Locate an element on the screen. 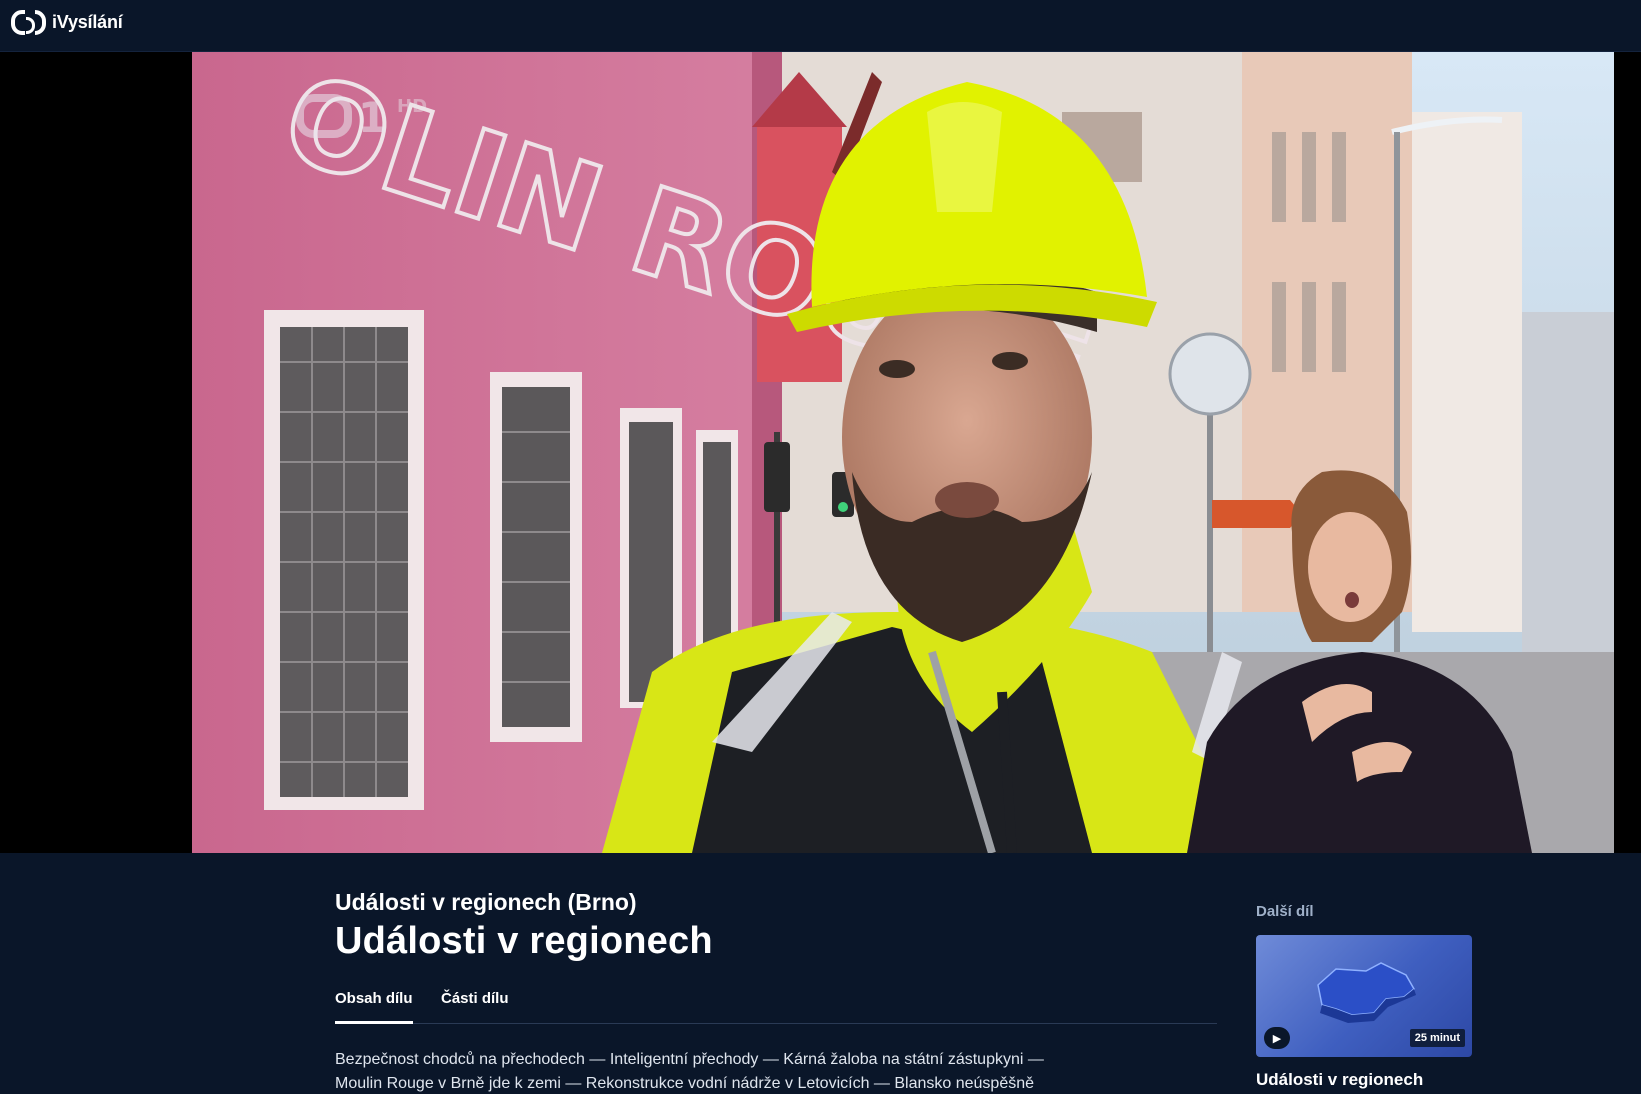 This screenshot has height=1094, width=1641. ivysilani-logo: iVysílání is located at coordinates (67, 22).